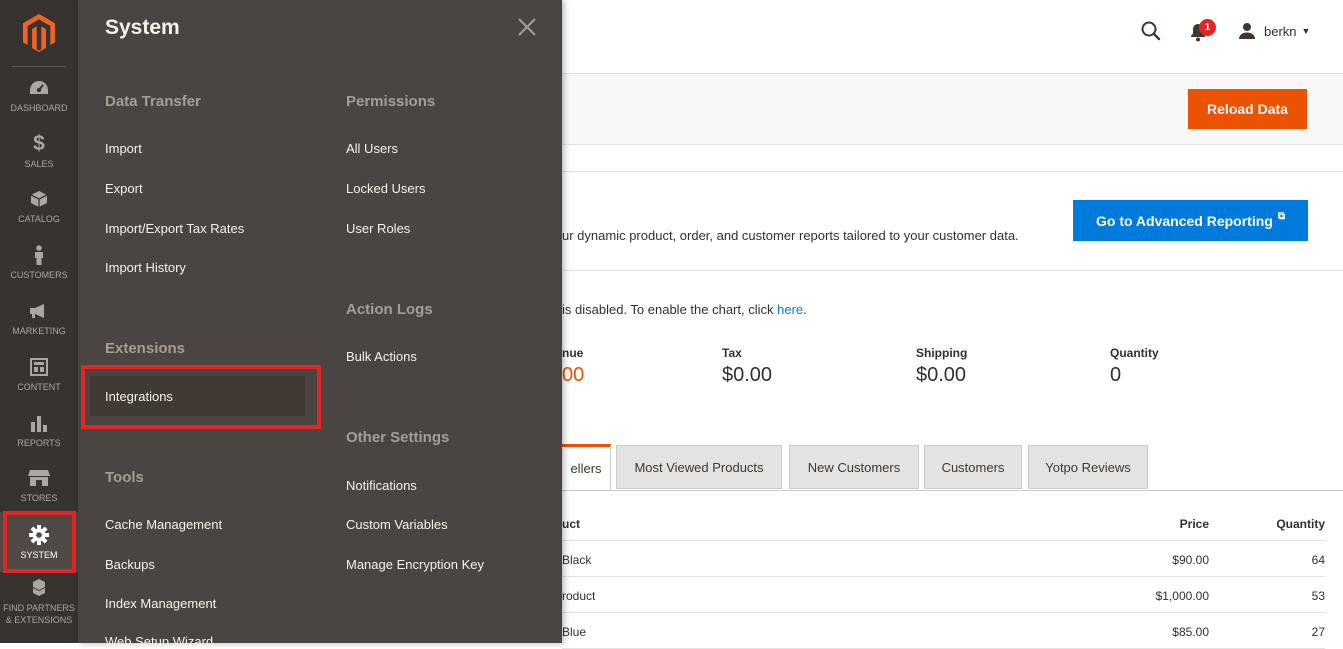  Describe the element at coordinates (854, 467) in the screenshot. I see `tab-new-customers: New Customers` at that location.